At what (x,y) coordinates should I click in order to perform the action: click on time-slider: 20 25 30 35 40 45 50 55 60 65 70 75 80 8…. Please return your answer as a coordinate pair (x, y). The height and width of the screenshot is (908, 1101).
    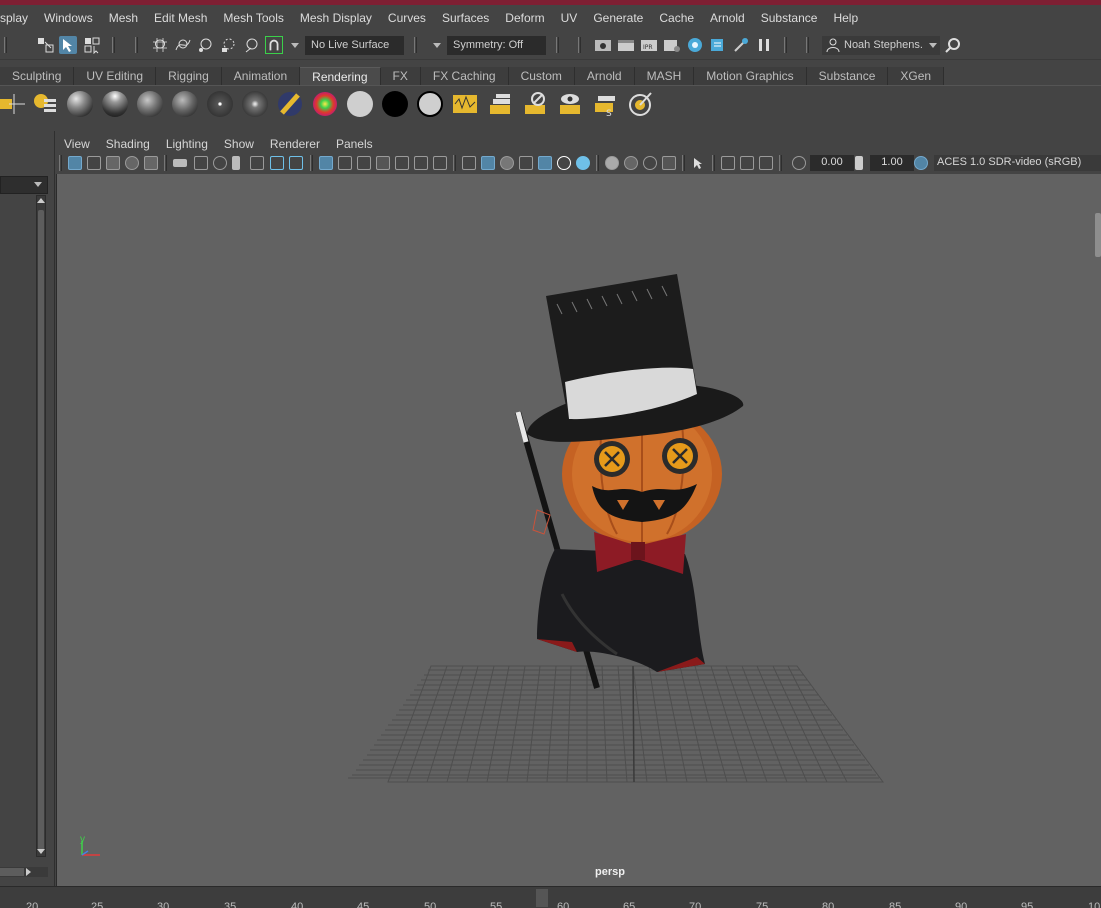
    Looking at the image, I should click on (550, 897).